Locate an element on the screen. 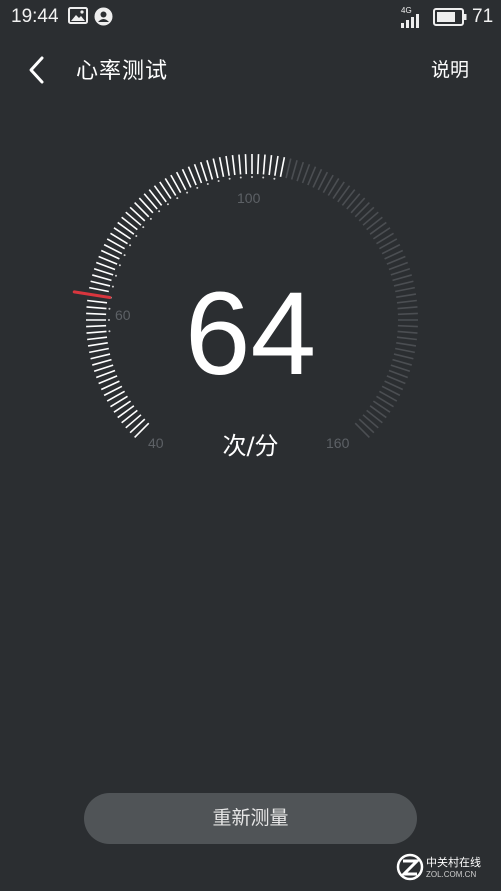 This screenshot has height=891, width=501. zol-logo-icon is located at coordinates (410, 867).